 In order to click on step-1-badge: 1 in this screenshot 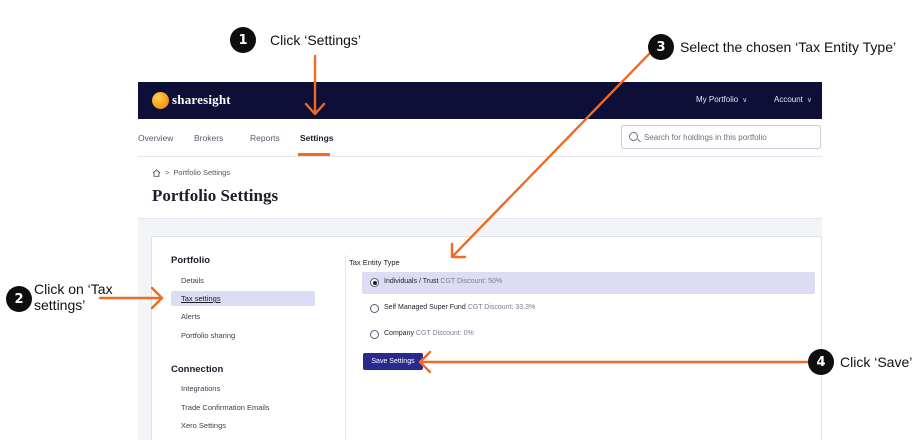, I will do `click(243, 40)`.